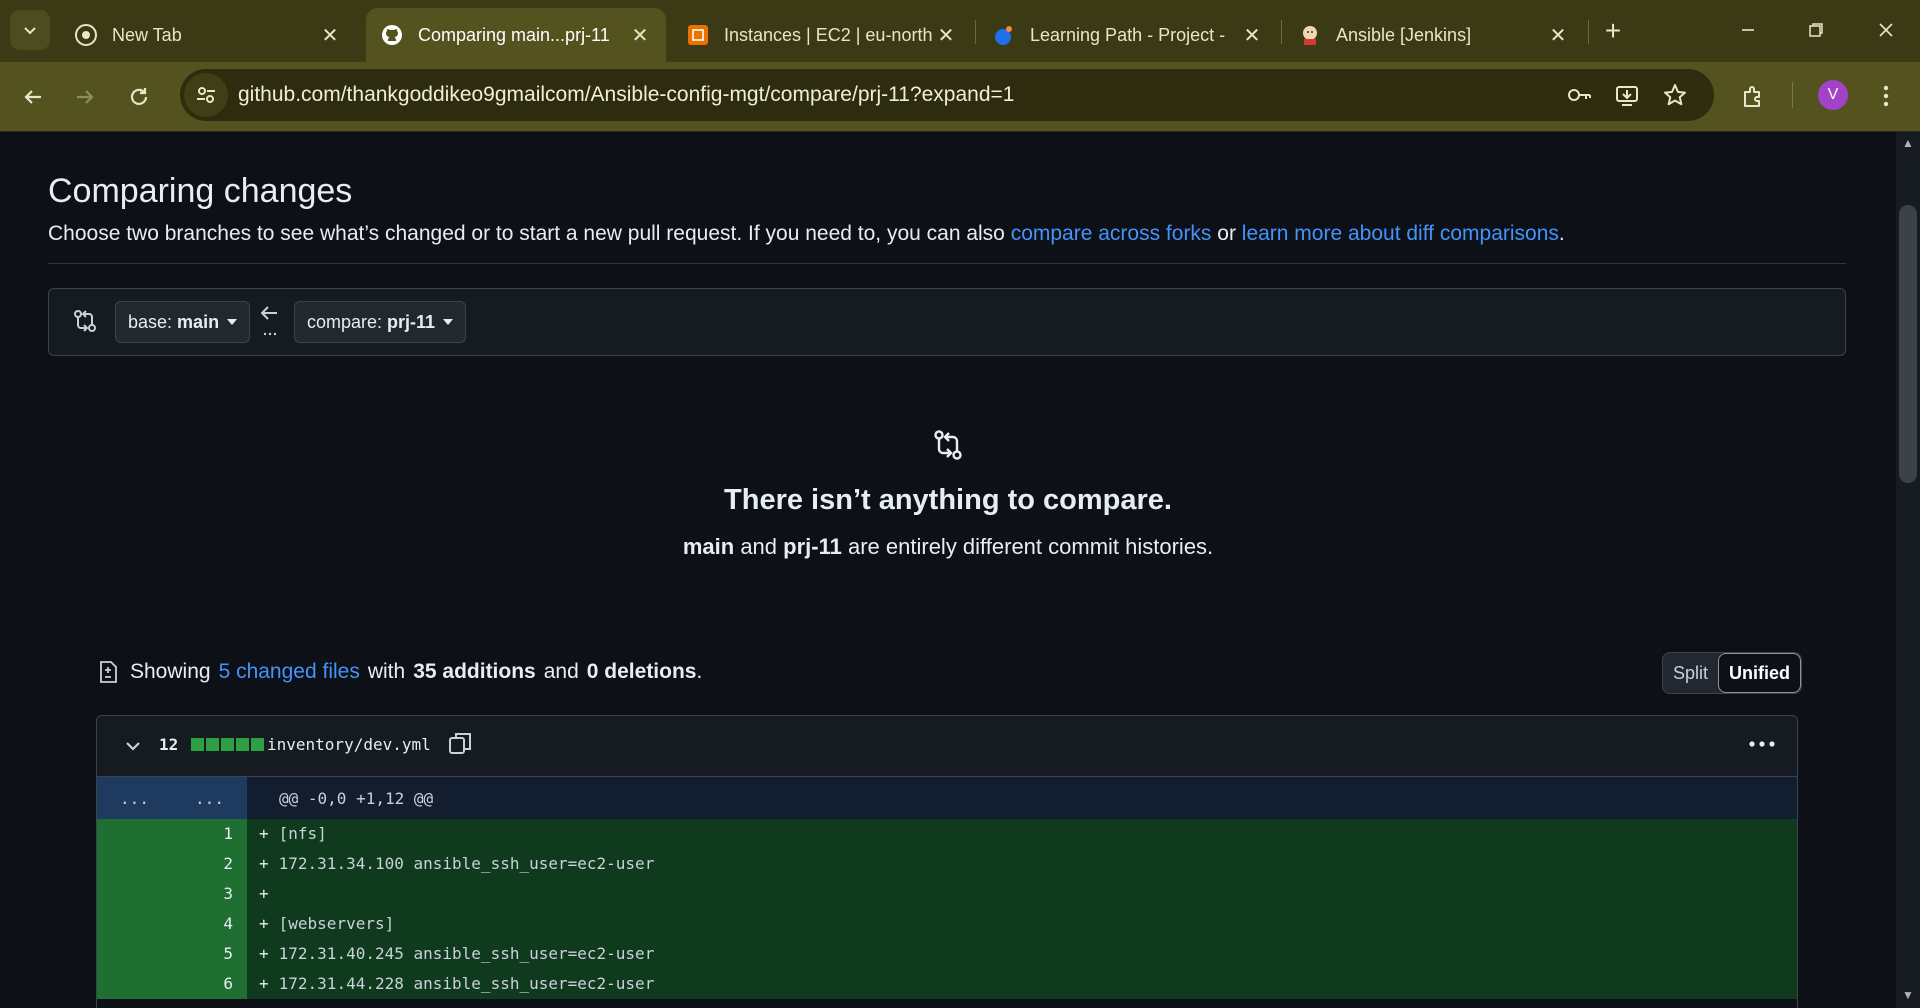 The image size is (1920, 1008). I want to click on lead-text: or, so click(1226, 233).